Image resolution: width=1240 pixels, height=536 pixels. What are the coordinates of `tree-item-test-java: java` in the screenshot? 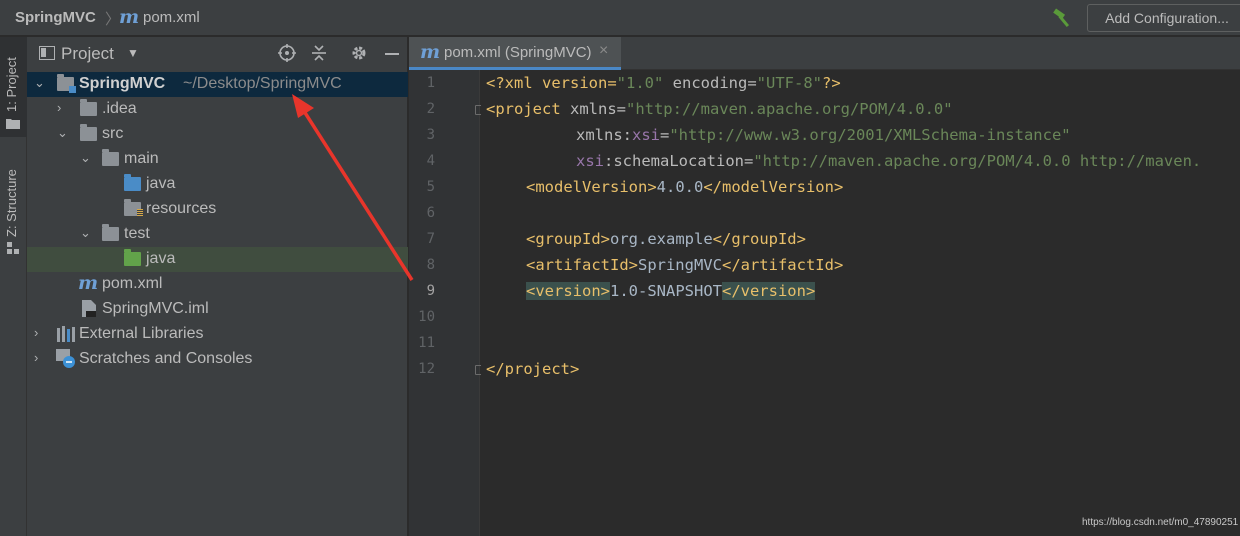 It's located at (217, 259).